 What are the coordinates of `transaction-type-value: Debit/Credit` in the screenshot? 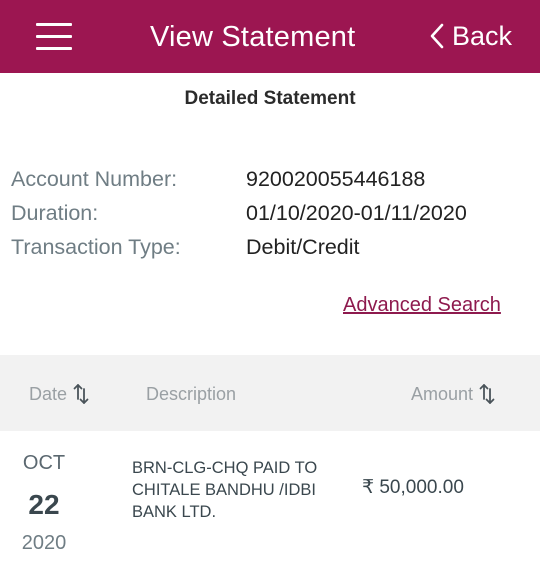 It's located at (303, 247).